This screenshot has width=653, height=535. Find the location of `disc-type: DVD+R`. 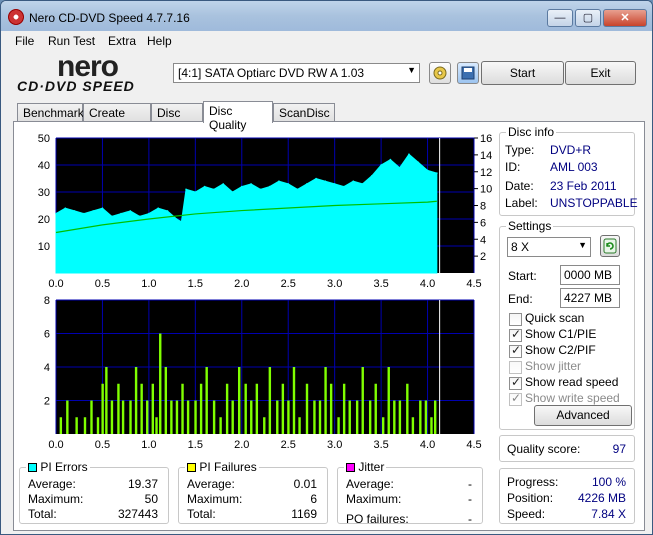

disc-type: DVD+R is located at coordinates (571, 150).